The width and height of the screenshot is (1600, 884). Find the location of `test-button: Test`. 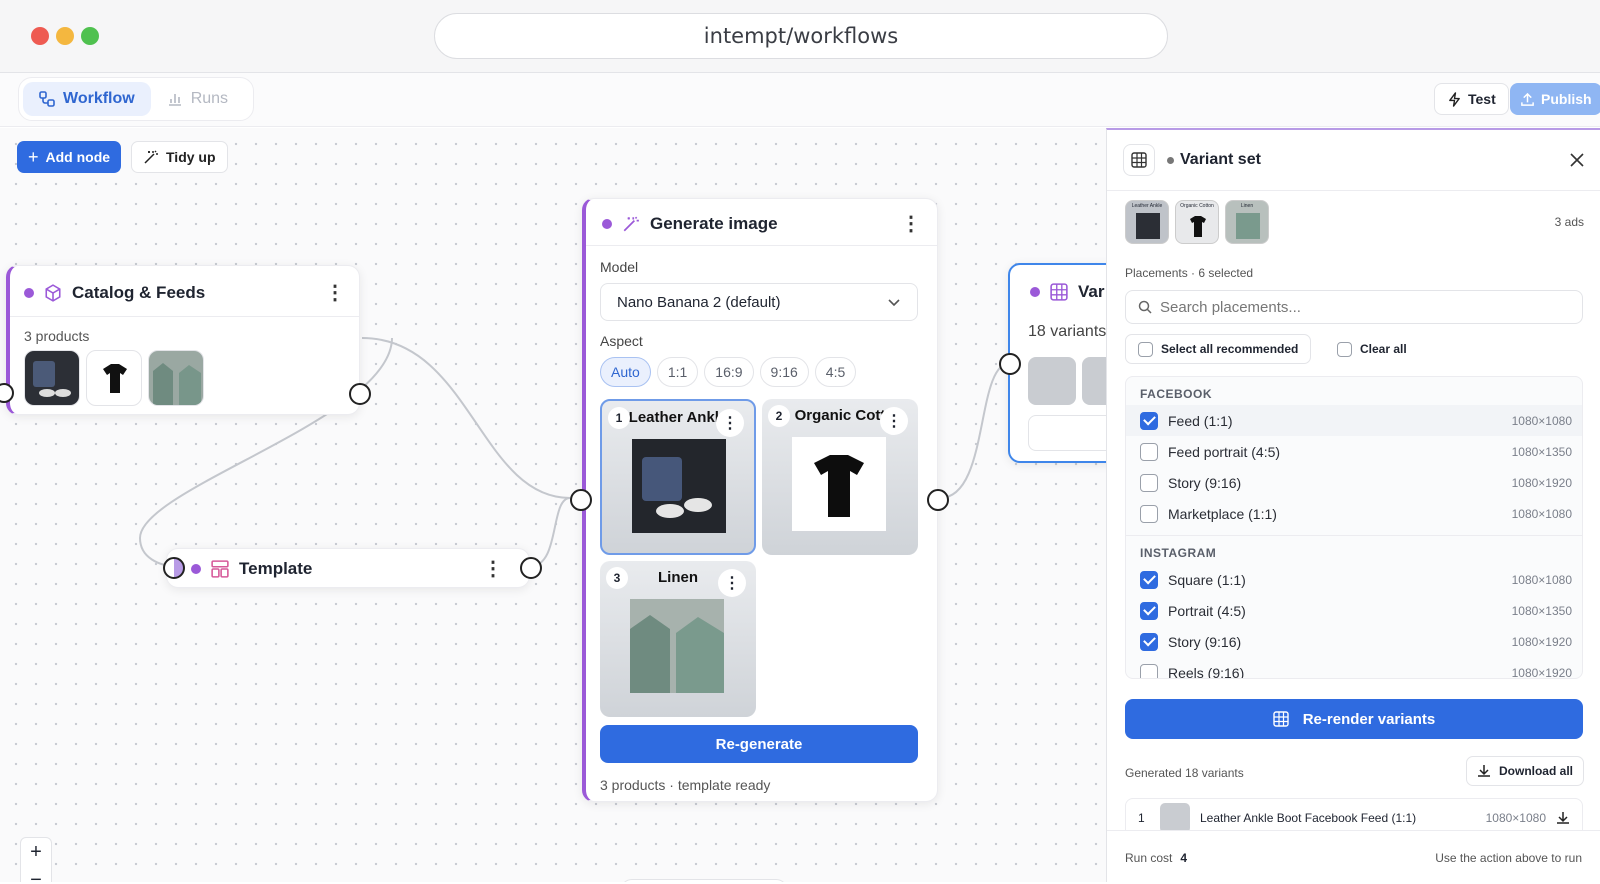

test-button: Test is located at coordinates (1471, 99).